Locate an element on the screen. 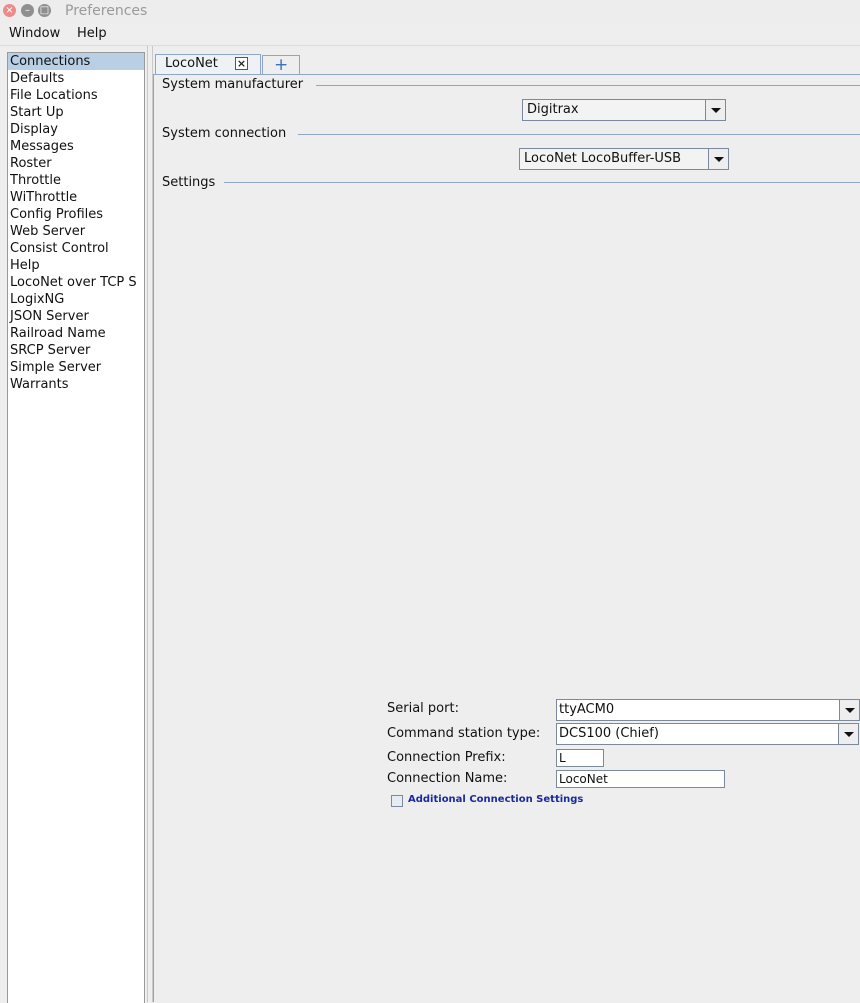  sidebar-item-withrottle: WiThrottle is located at coordinates (76, 197).